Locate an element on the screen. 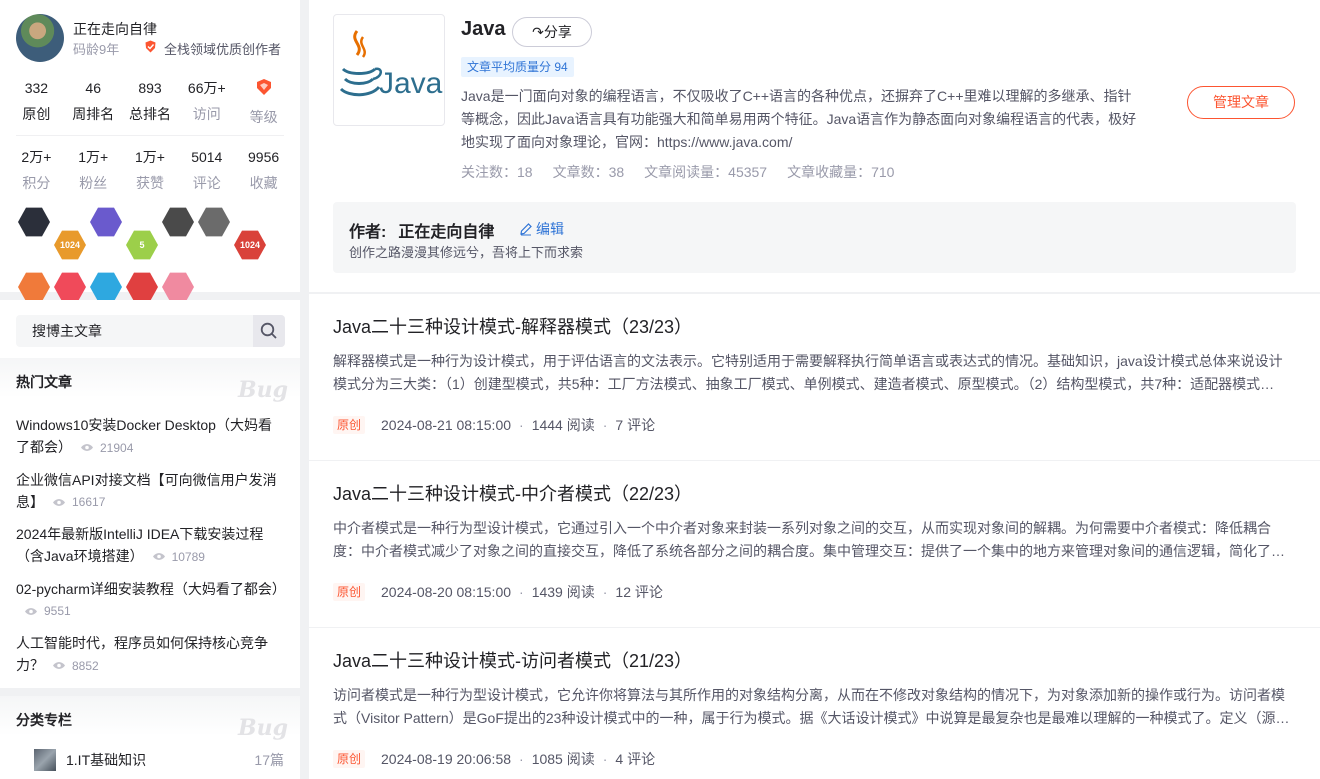 The image size is (1320, 779). stat-original: 332 原创 is located at coordinates (36, 102).